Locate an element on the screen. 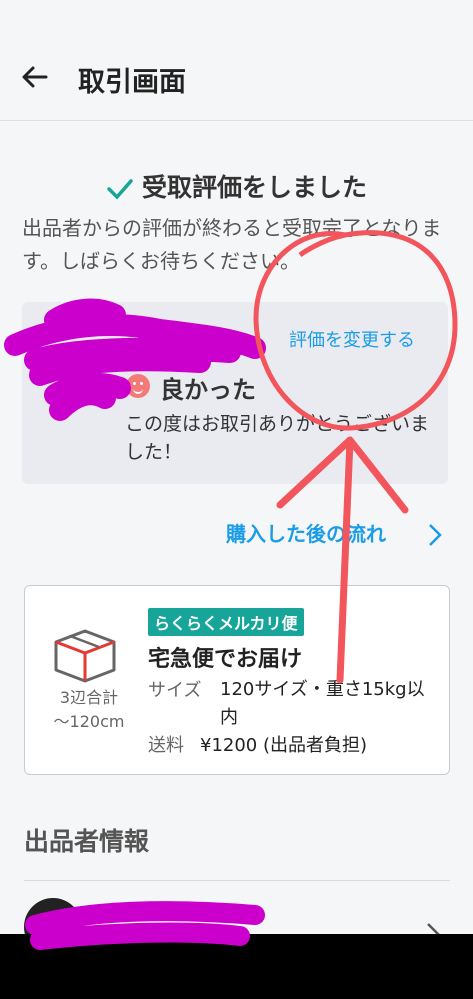 The width and height of the screenshot is (473, 999). rating-text: 良かった is located at coordinates (208, 390).